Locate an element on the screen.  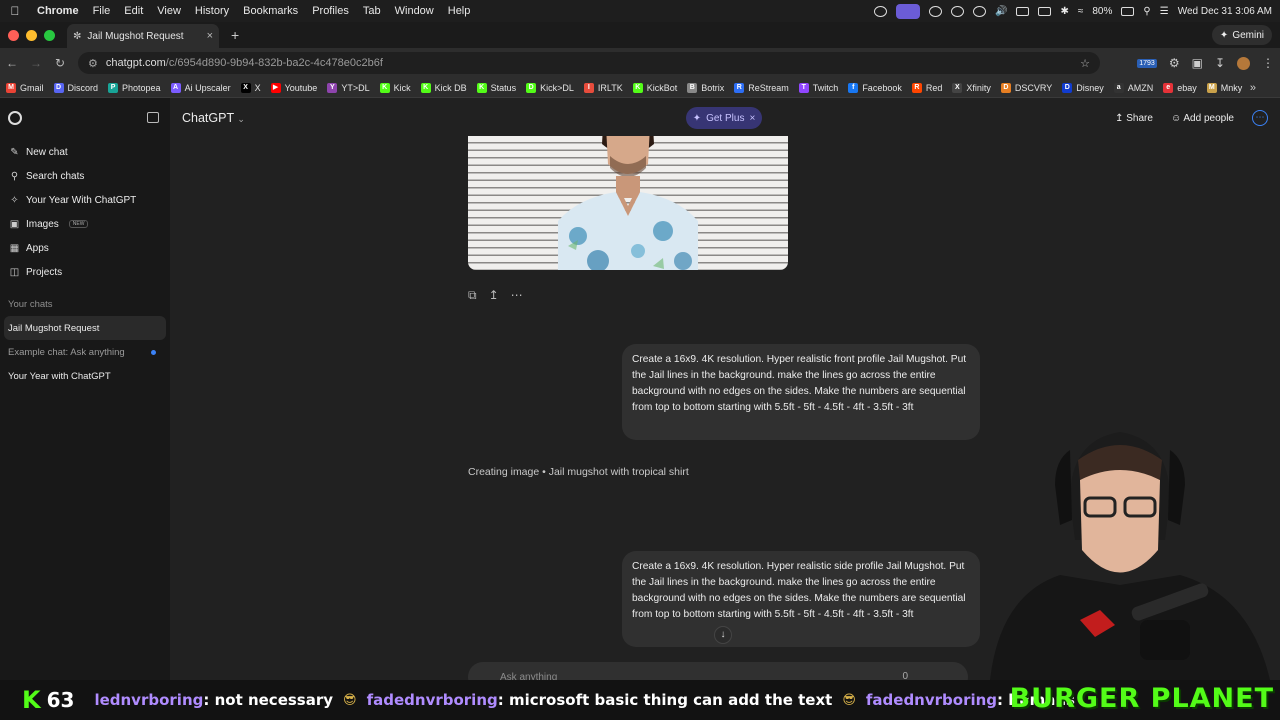
download-icon: ↧ is located at coordinates (1220, 63).